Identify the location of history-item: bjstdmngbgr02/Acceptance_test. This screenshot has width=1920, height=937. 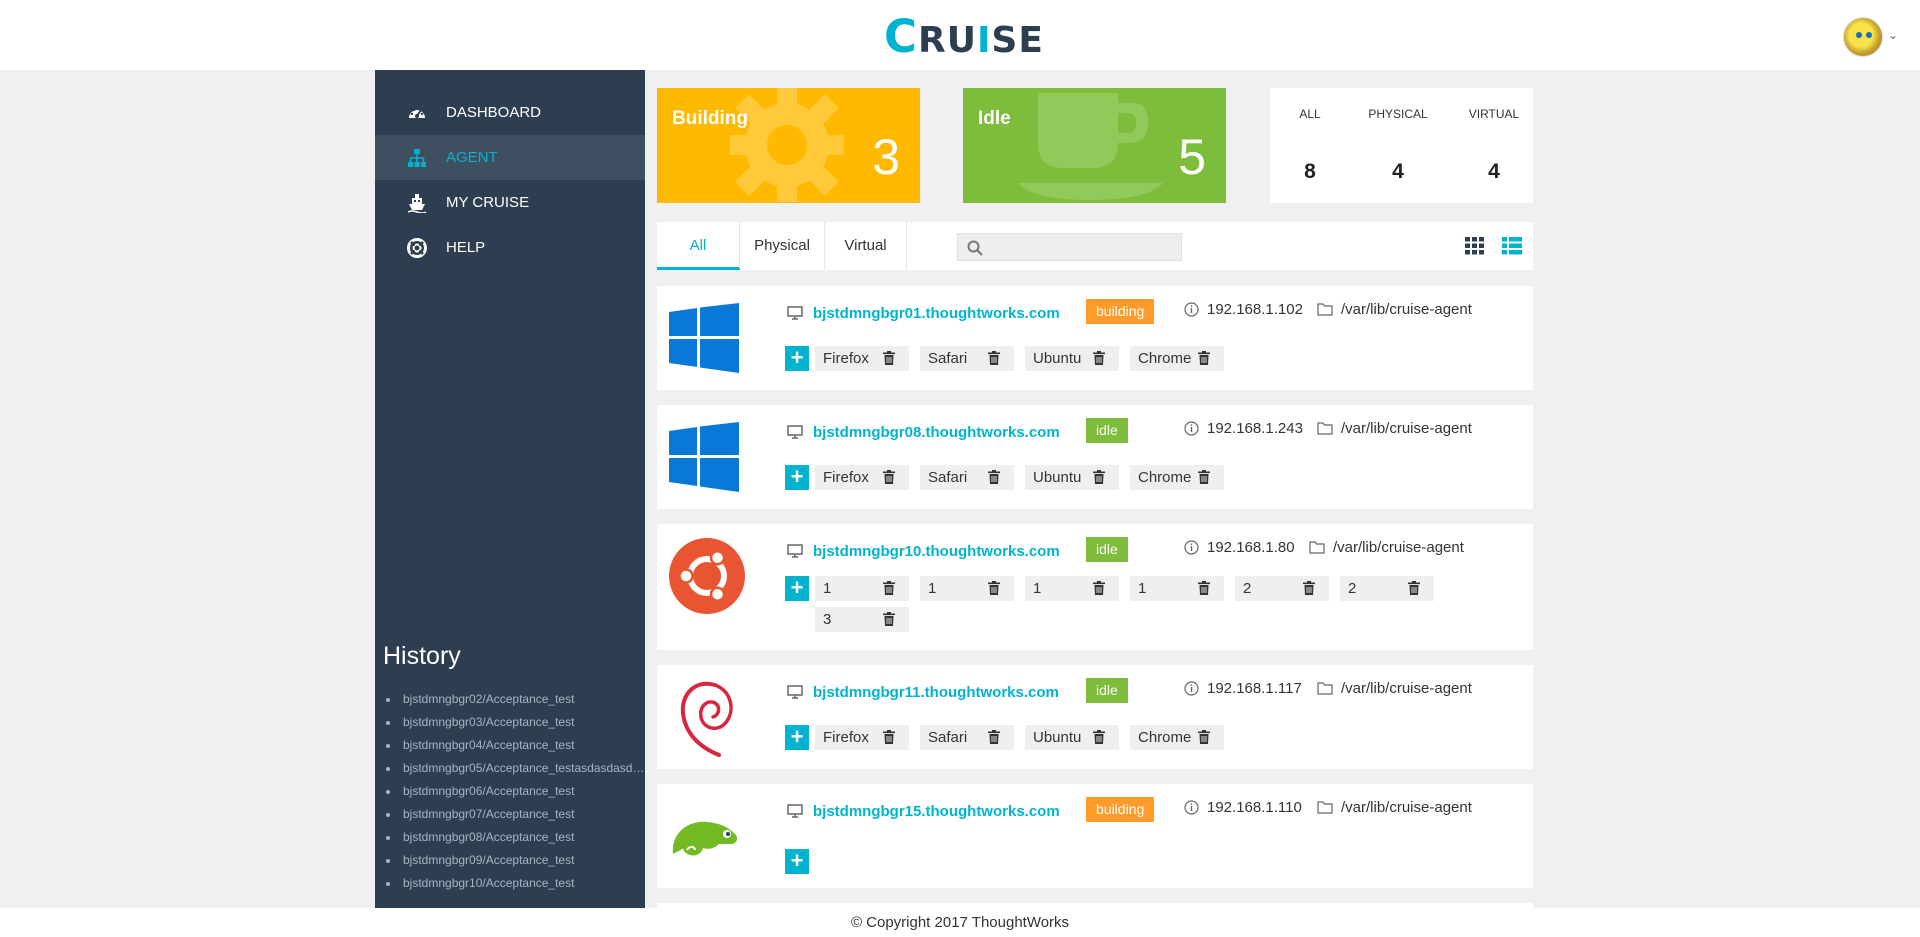
(514, 699).